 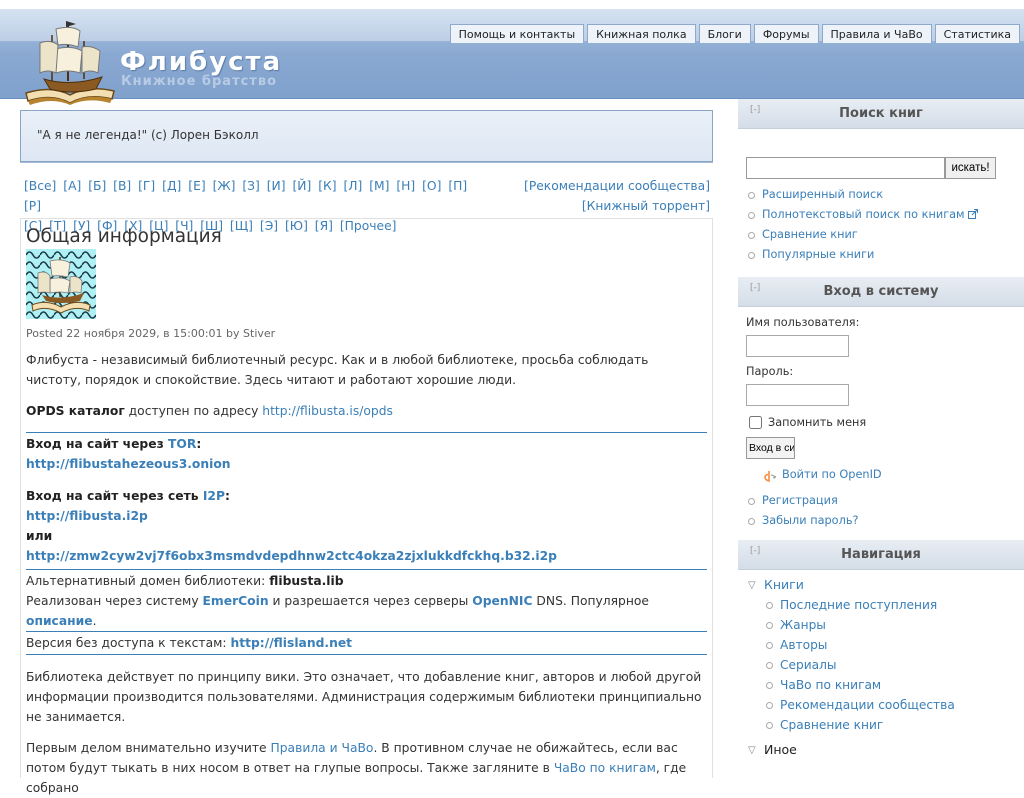 What do you see at coordinates (148, 135) in the screenshot?
I see `quote-text: "А я не легенда!" (с) Лорен Бэколл` at bounding box center [148, 135].